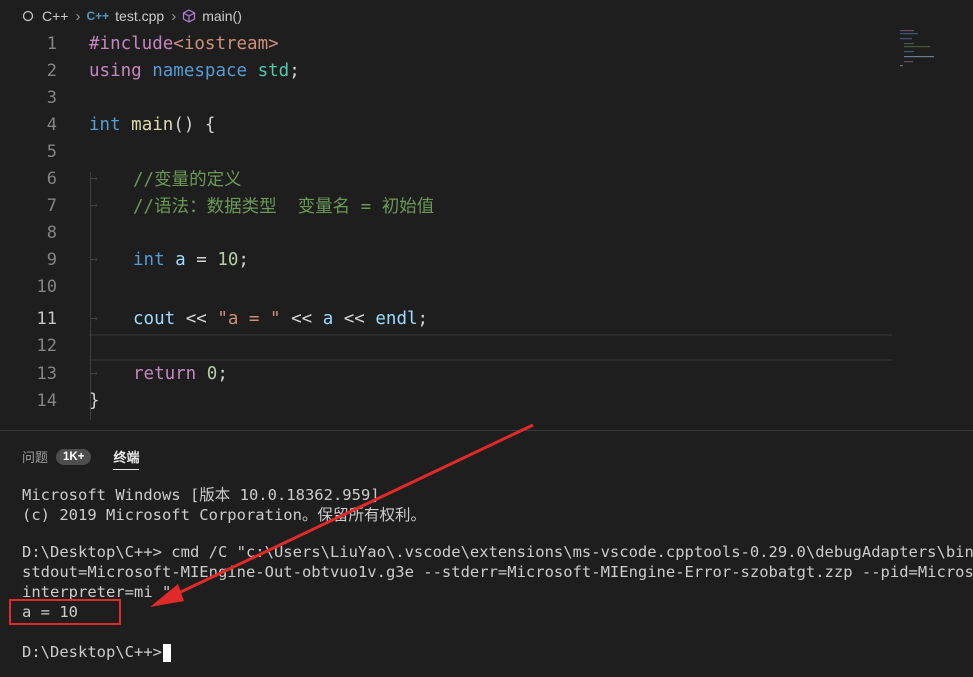 The height and width of the screenshot is (677, 973). Describe the element at coordinates (55, 16) in the screenshot. I see `breadcrumb-folder: C++` at that location.